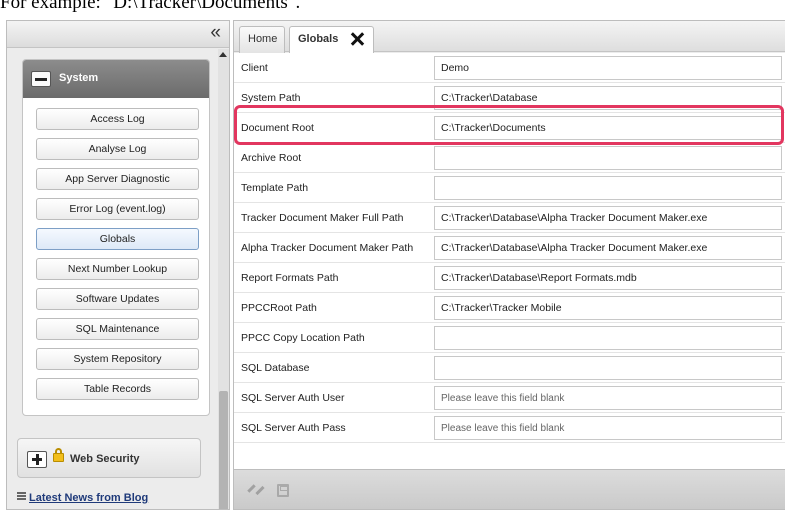 This screenshot has width=785, height=510. What do you see at coordinates (37, 459) in the screenshot?
I see `expand-plus-icon` at bounding box center [37, 459].